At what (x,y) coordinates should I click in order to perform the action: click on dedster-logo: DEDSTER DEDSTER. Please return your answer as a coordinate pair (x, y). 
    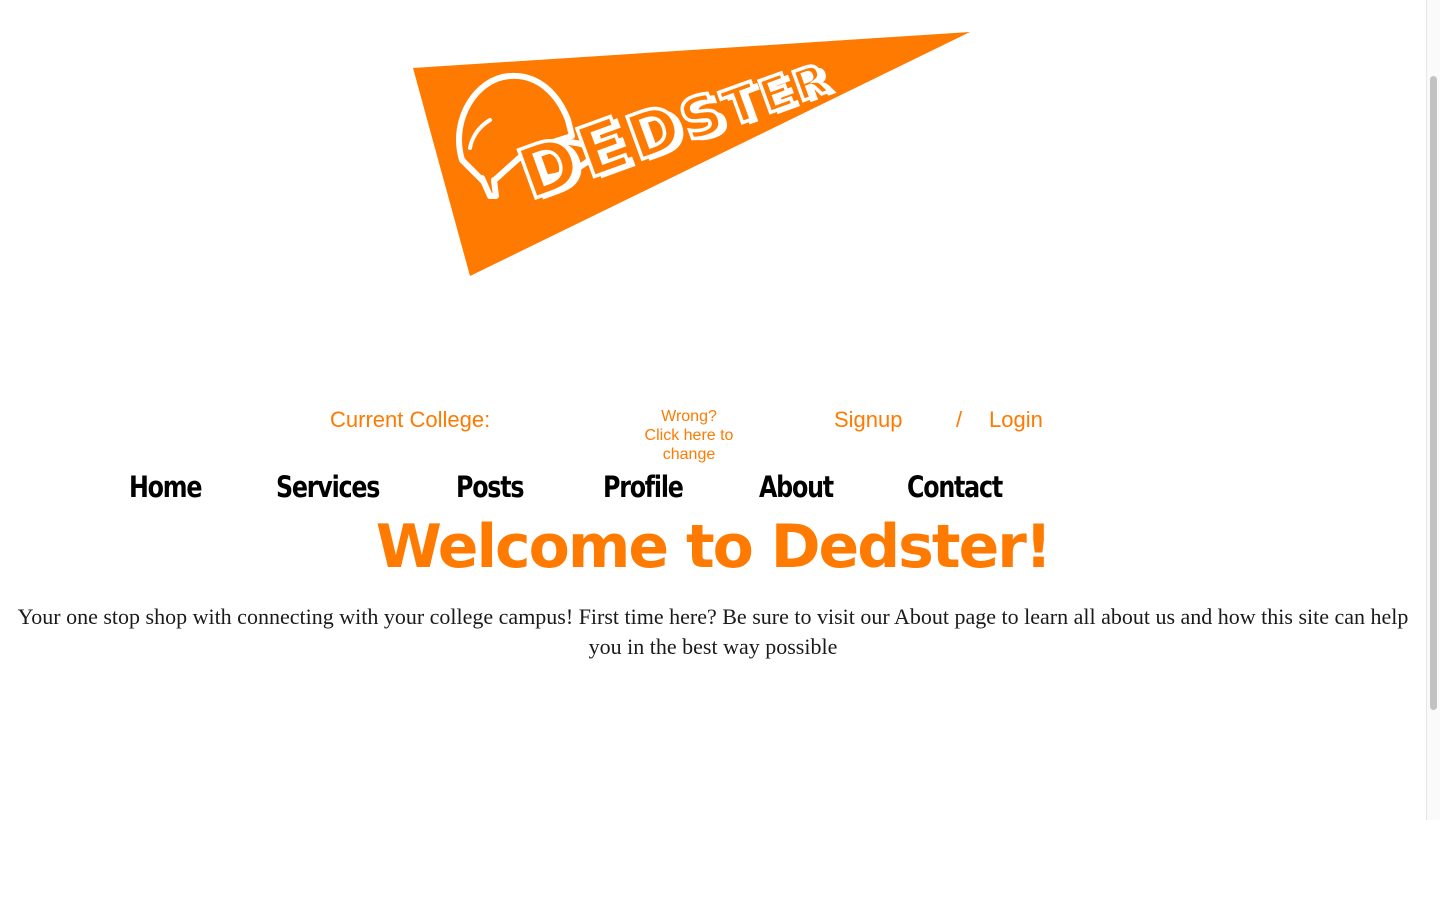
    Looking at the image, I should click on (692, 154).